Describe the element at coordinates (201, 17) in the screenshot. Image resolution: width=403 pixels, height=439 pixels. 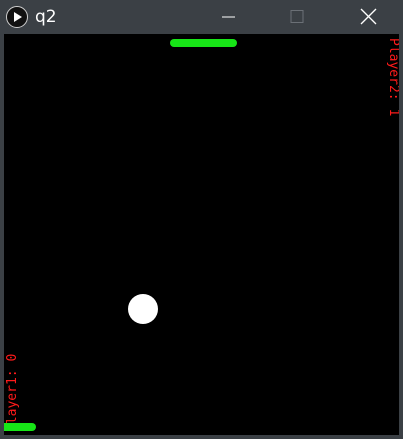
I see `title-bar: q2` at that location.